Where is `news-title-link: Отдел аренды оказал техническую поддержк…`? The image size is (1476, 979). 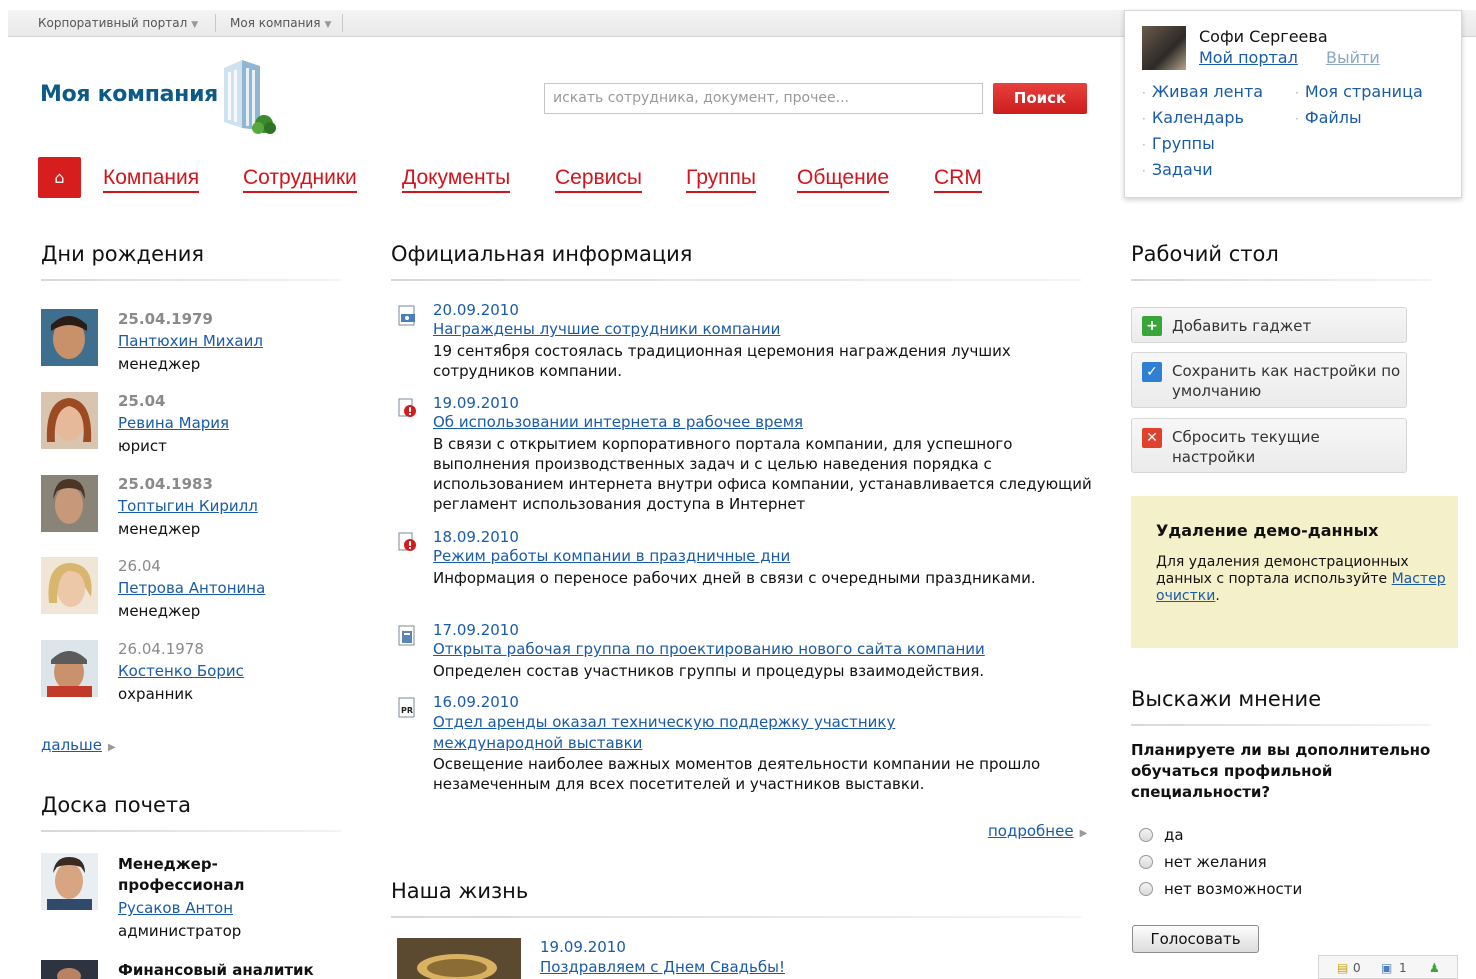 news-title-link: Отдел аренды оказал техническую поддержк… is located at coordinates (713, 733).